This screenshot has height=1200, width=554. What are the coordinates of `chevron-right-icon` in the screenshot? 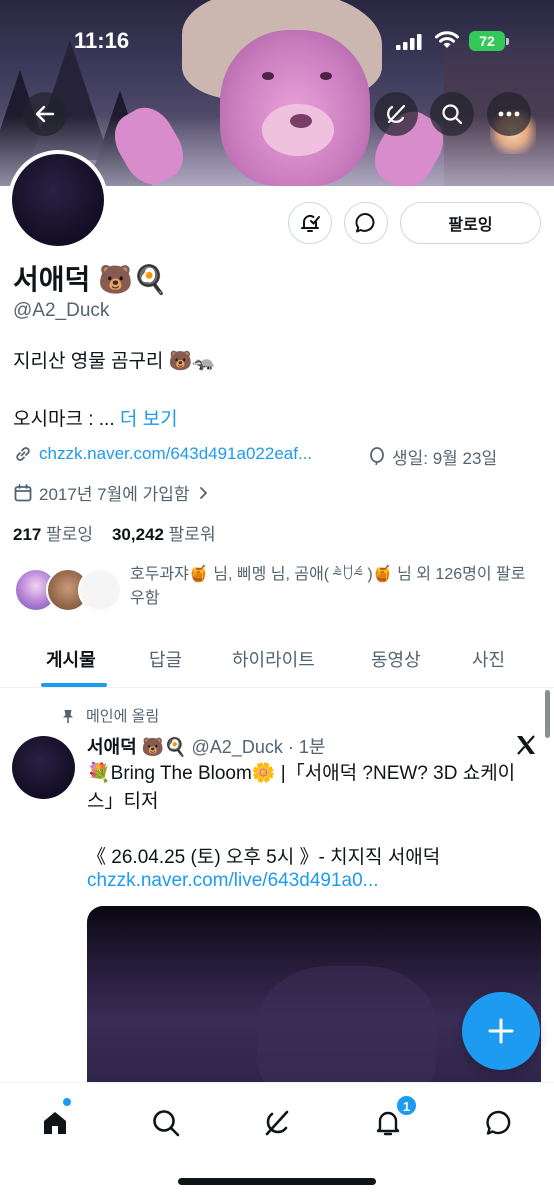 It's located at (203, 492).